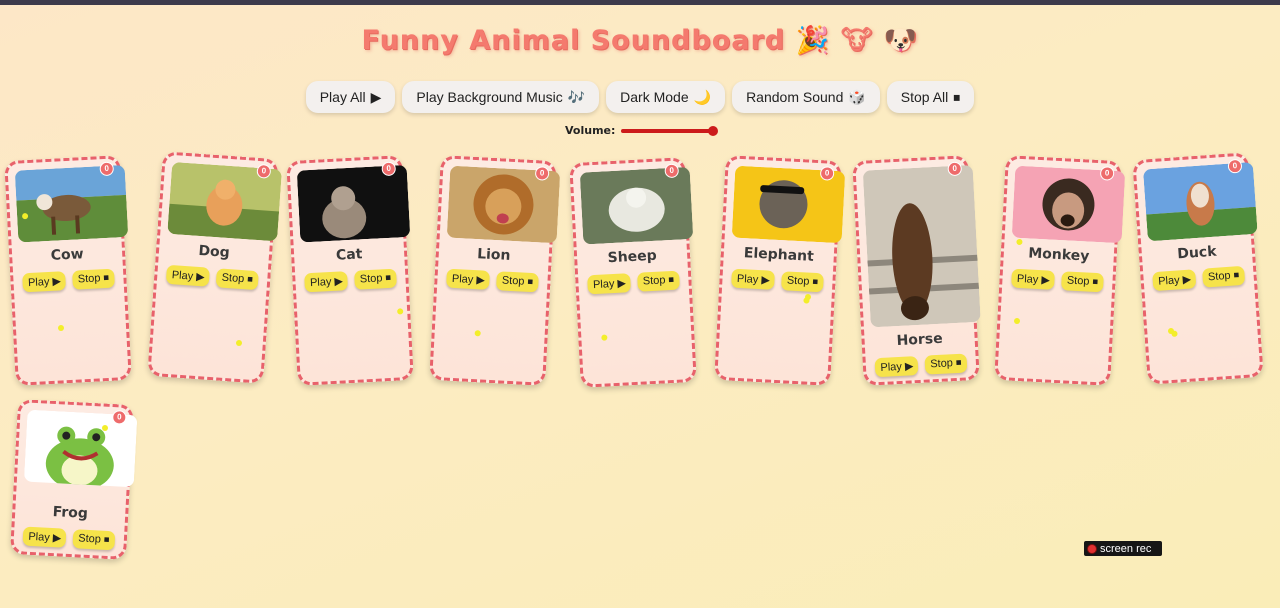 The height and width of the screenshot is (608, 1280). Describe the element at coordinates (1058, 255) in the screenshot. I see `animal-name: Monkey` at that location.